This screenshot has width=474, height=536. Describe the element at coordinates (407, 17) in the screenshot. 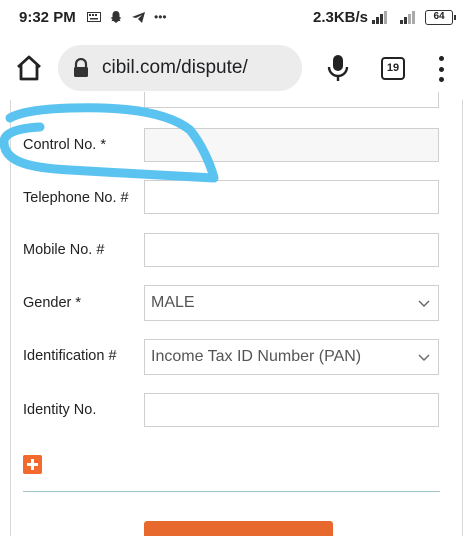

I see `signal-strength-2-icon` at that location.